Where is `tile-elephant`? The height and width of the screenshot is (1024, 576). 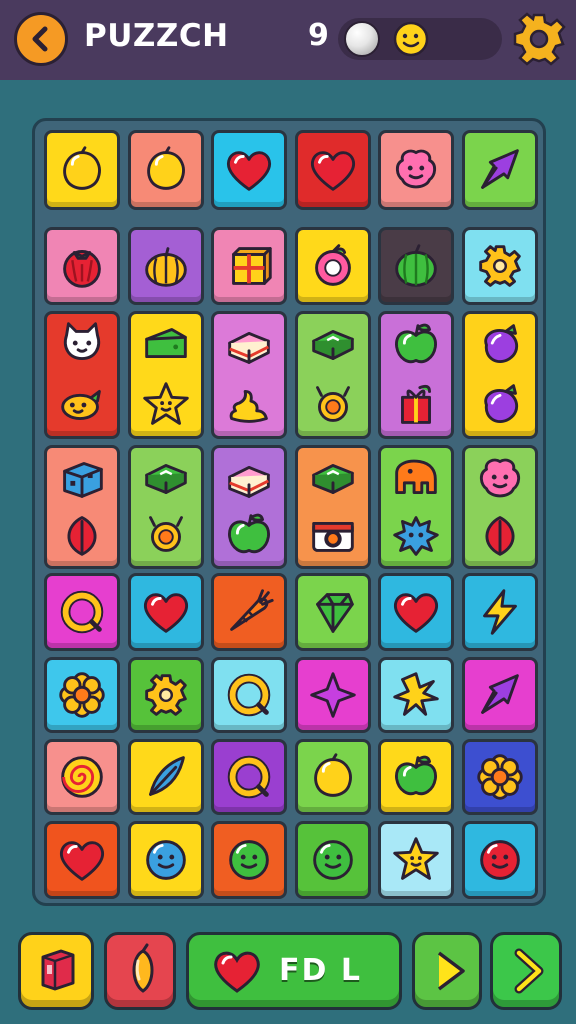 tile-elephant is located at coordinates (416, 507).